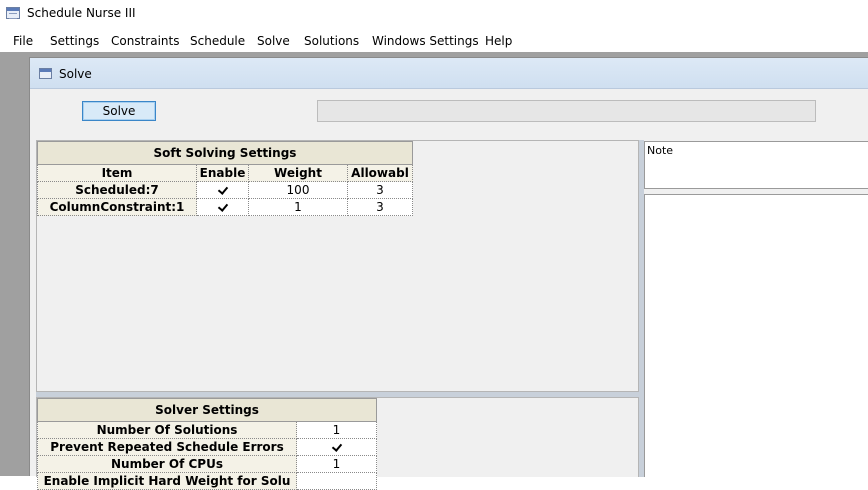  What do you see at coordinates (117, 190) in the screenshot?
I see `row-item: Scheduled:7` at bounding box center [117, 190].